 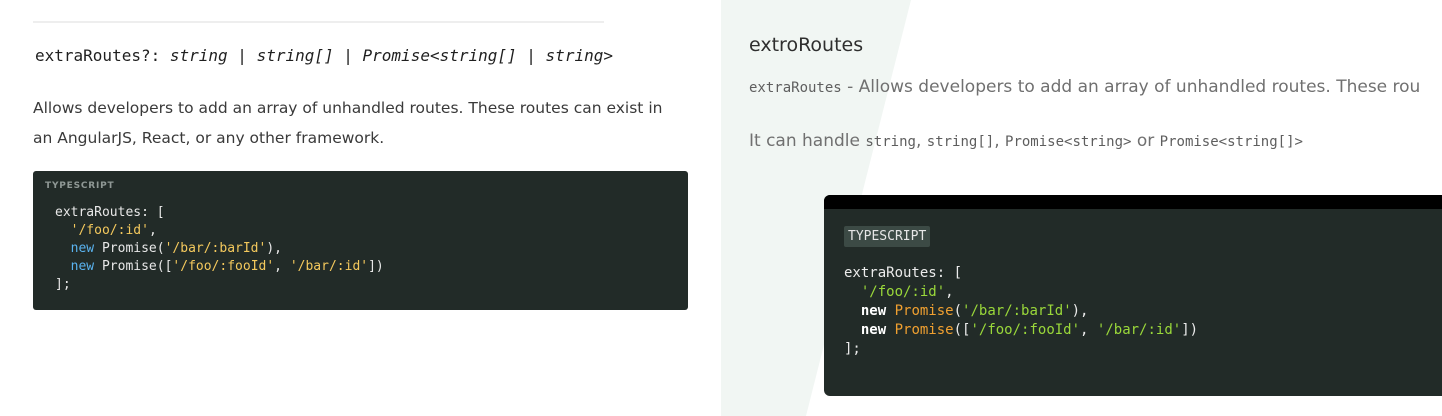 I want to click on code-block-top-bar, so click(x=1133, y=202).